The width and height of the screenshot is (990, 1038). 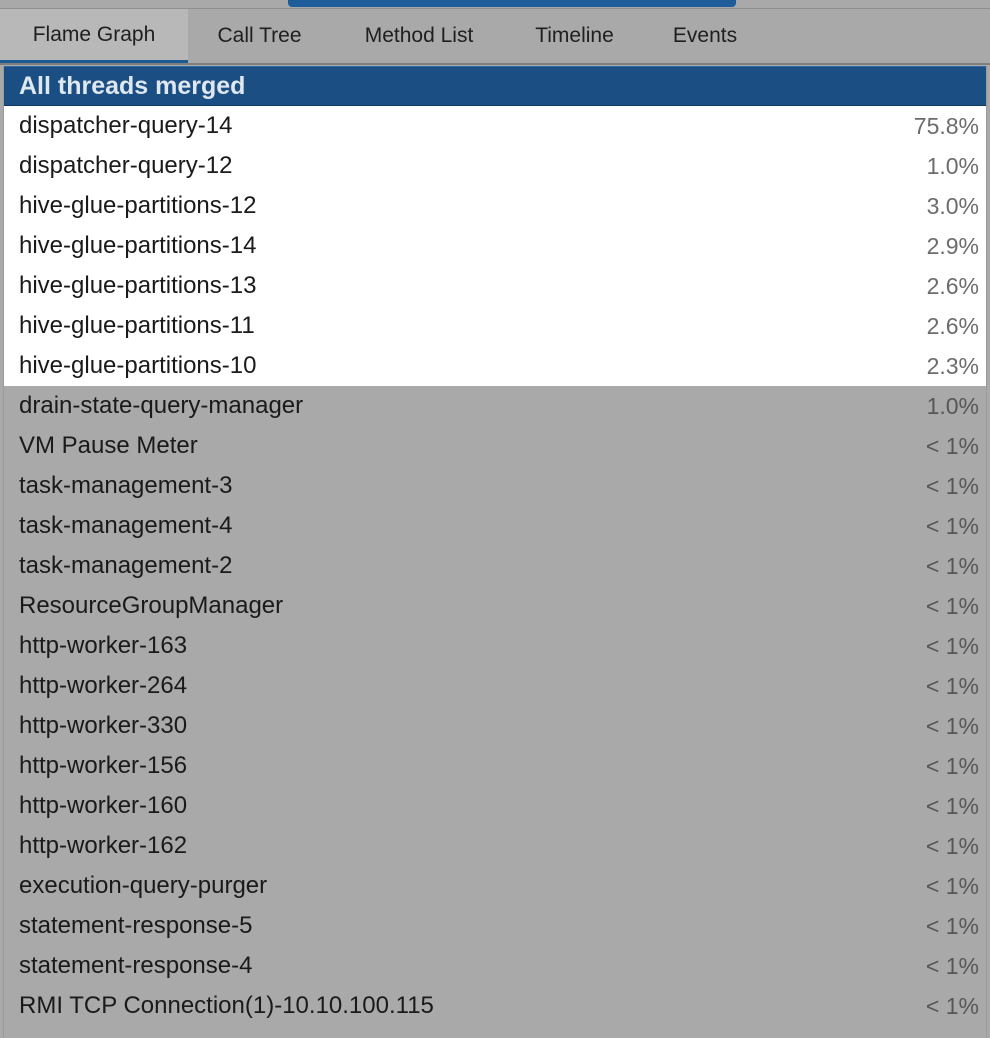 I want to click on tab-method-list: Method List, so click(x=419, y=36).